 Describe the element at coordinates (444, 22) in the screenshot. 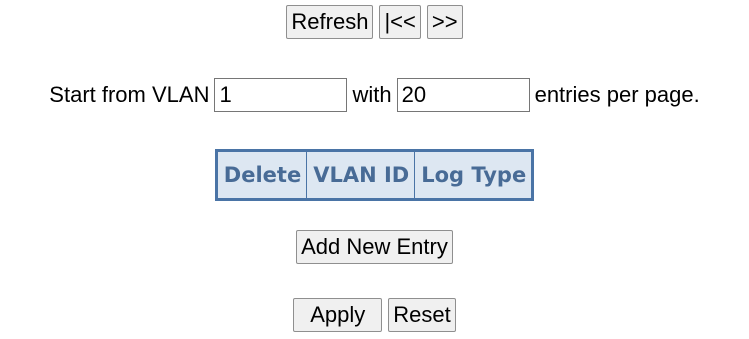

I see `next-page-button: >>` at that location.